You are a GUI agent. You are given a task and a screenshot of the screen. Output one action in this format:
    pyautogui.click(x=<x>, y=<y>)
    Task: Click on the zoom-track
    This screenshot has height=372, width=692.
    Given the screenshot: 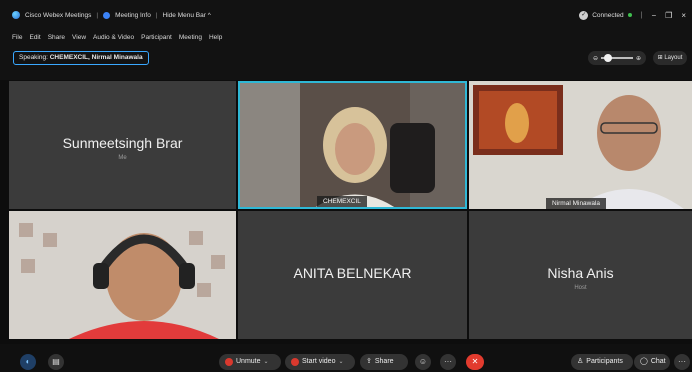 What is the action you would take?
    pyautogui.click(x=617, y=57)
    